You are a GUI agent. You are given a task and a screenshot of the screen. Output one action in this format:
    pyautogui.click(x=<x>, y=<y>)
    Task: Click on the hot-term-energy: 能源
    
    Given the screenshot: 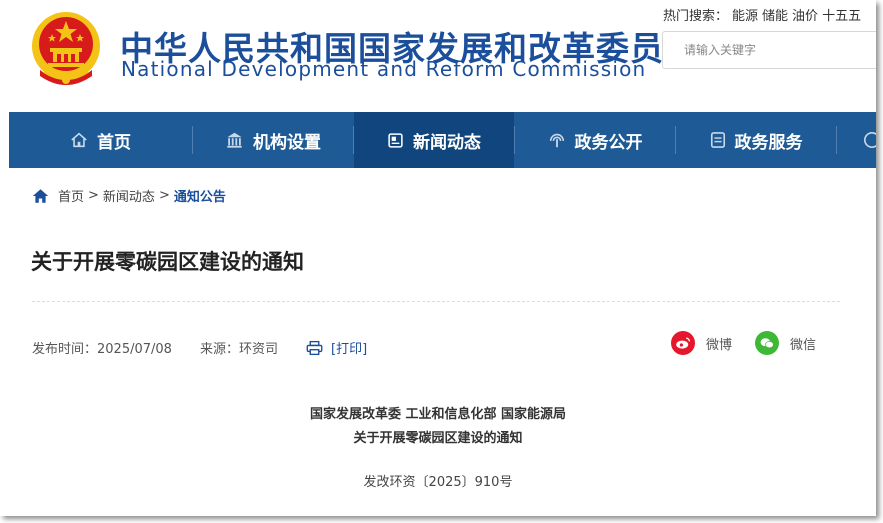 What is the action you would take?
    pyautogui.click(x=745, y=16)
    